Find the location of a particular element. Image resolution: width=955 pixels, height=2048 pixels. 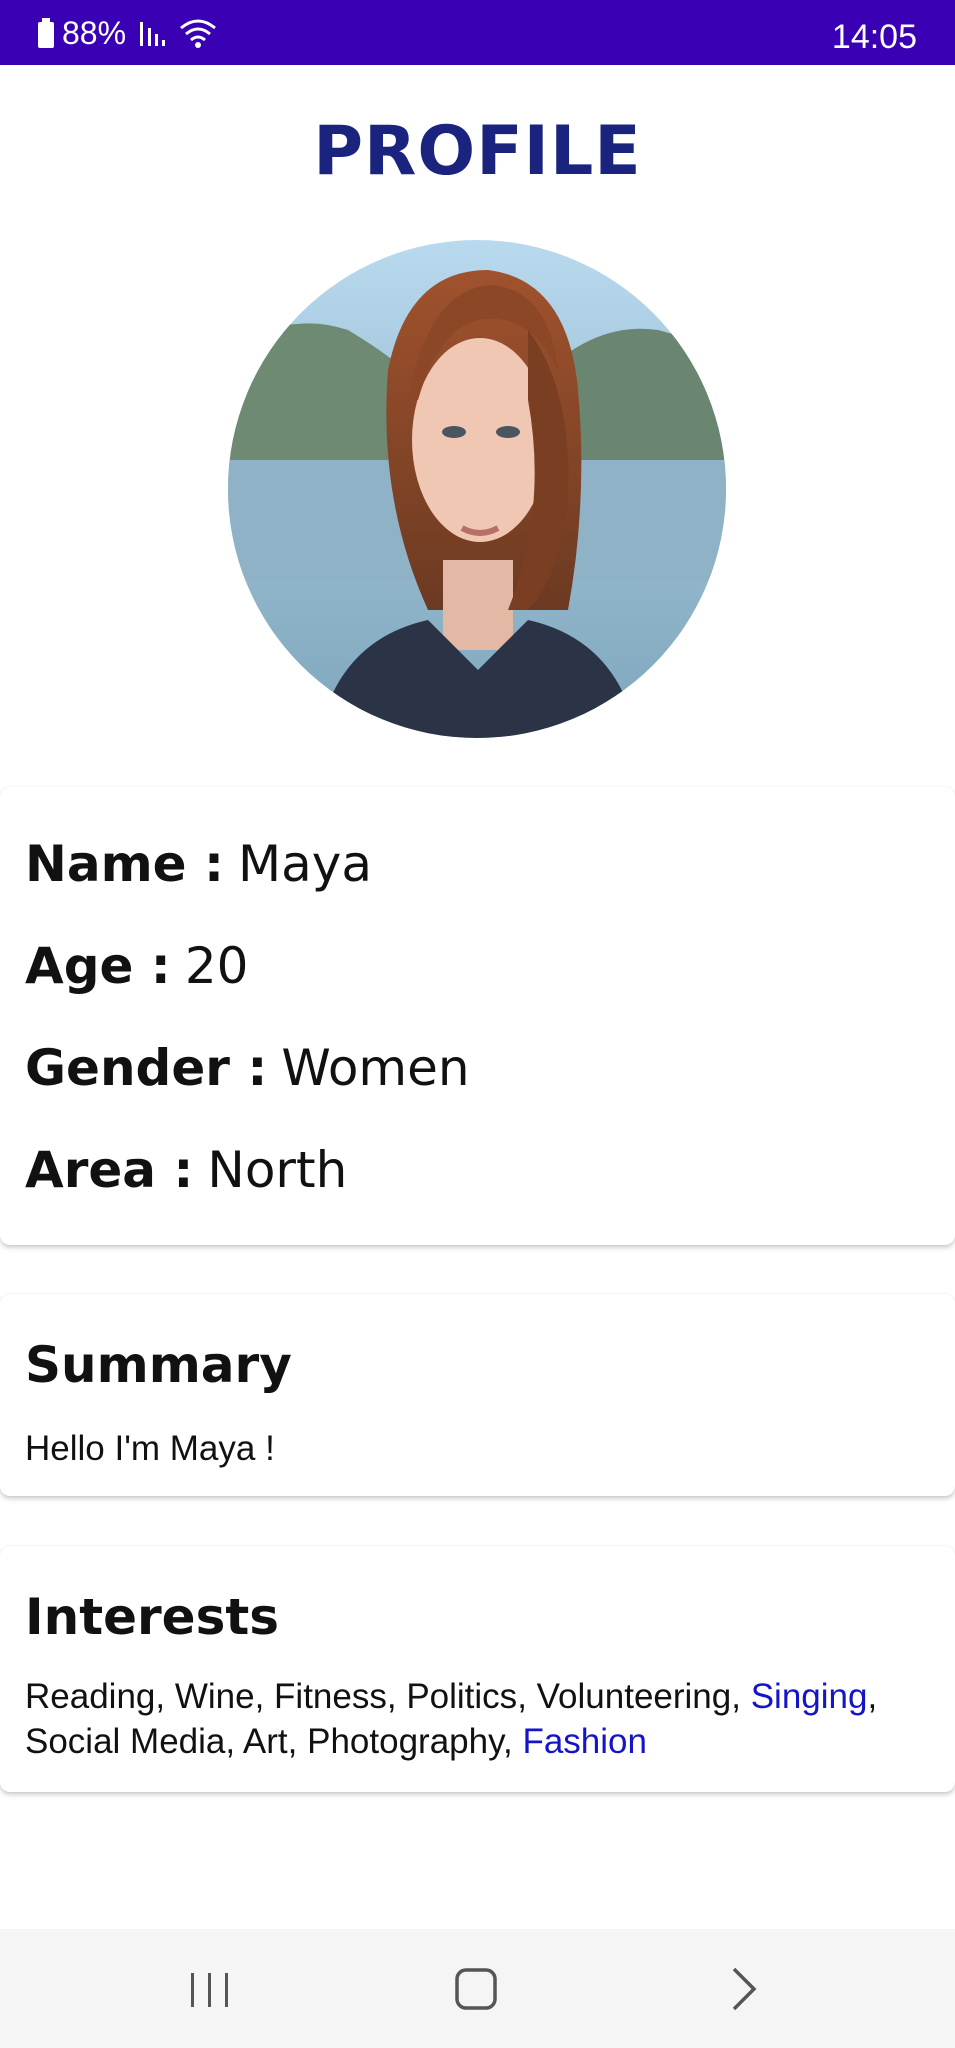

interest-item: Reading is located at coordinates (90, 1696).